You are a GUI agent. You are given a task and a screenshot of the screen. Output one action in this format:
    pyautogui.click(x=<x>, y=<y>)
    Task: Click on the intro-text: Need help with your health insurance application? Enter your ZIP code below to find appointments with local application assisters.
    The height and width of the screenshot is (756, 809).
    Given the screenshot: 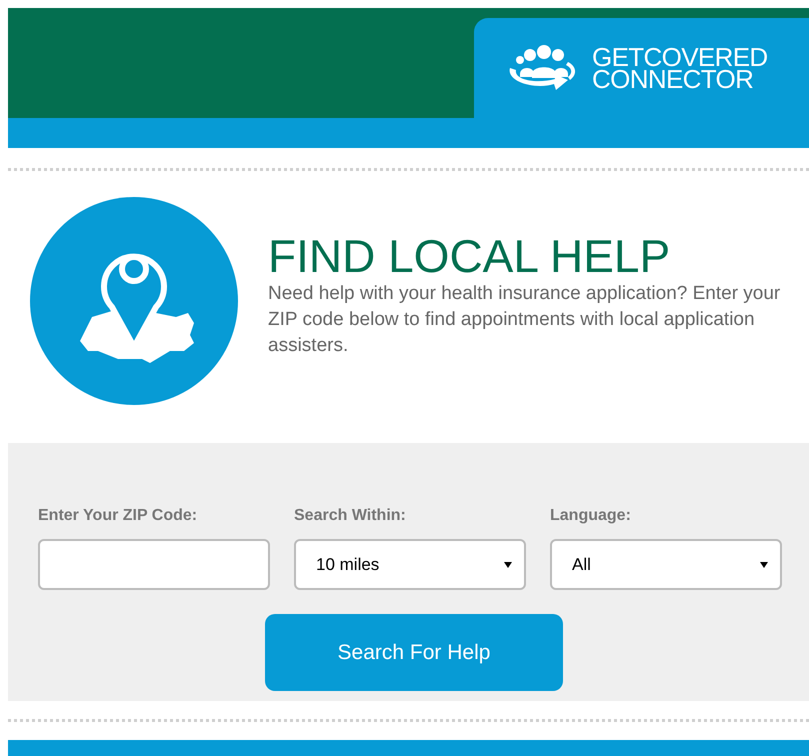 What is the action you would take?
    pyautogui.click(x=525, y=320)
    